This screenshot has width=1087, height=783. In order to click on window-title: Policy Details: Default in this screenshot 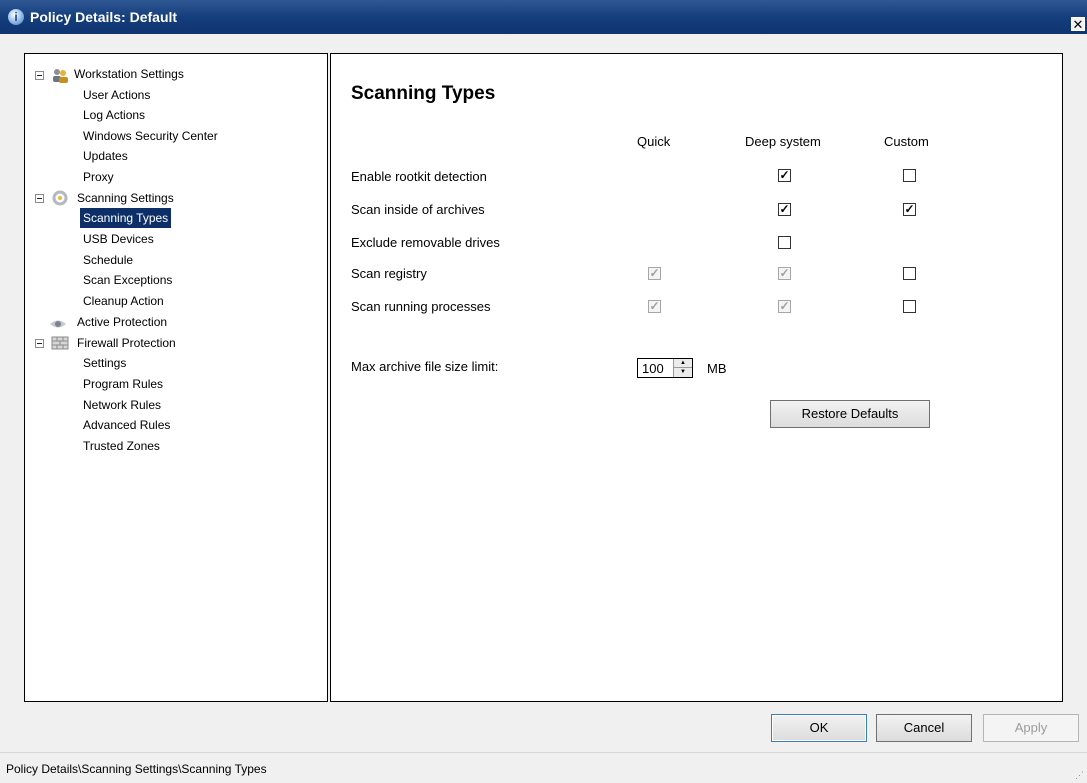, I will do `click(104, 17)`.